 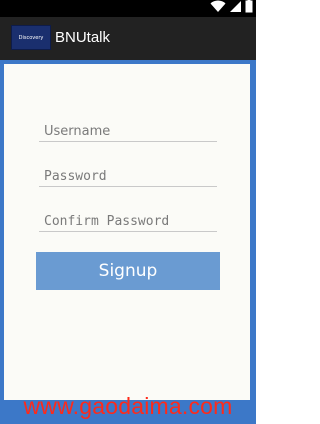 What do you see at coordinates (235, 9) in the screenshot?
I see `cell-signal-icon` at bounding box center [235, 9].